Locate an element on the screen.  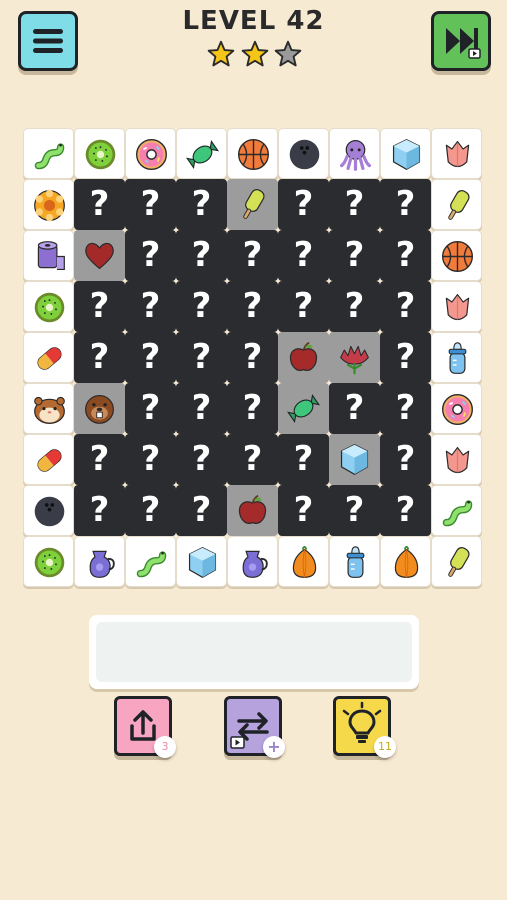
worm-icon is located at coordinates (49, 156).